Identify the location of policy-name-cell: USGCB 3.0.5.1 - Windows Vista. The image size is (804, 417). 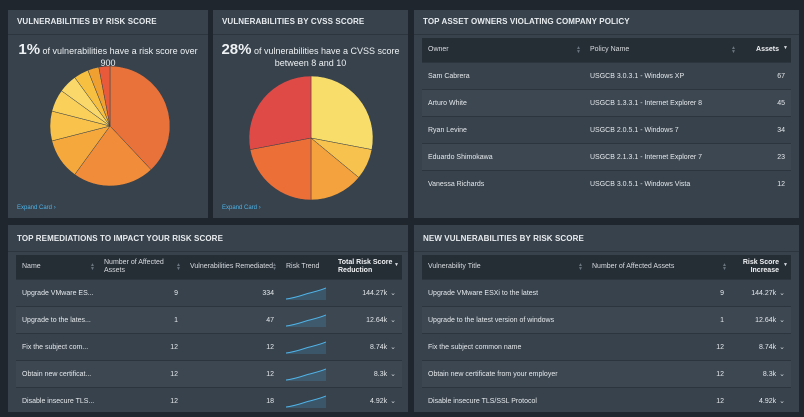
(661, 183).